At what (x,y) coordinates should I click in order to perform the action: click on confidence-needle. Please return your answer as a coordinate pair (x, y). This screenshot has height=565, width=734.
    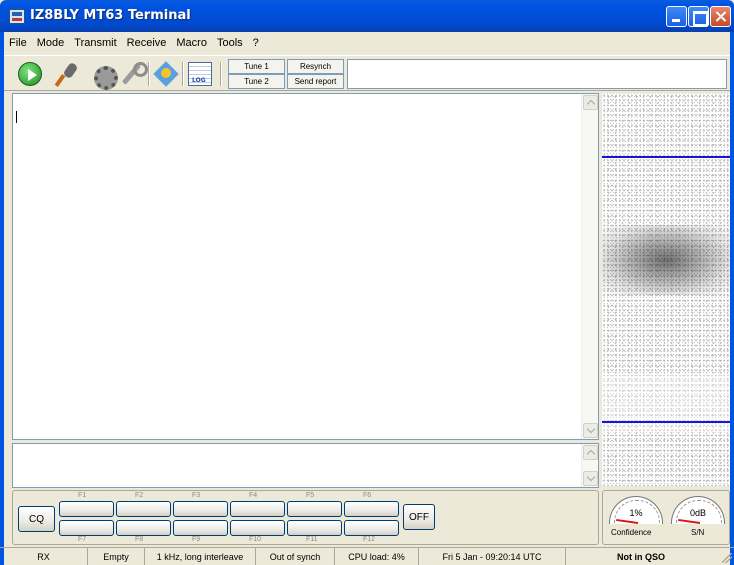
    Looking at the image, I should click on (627, 521).